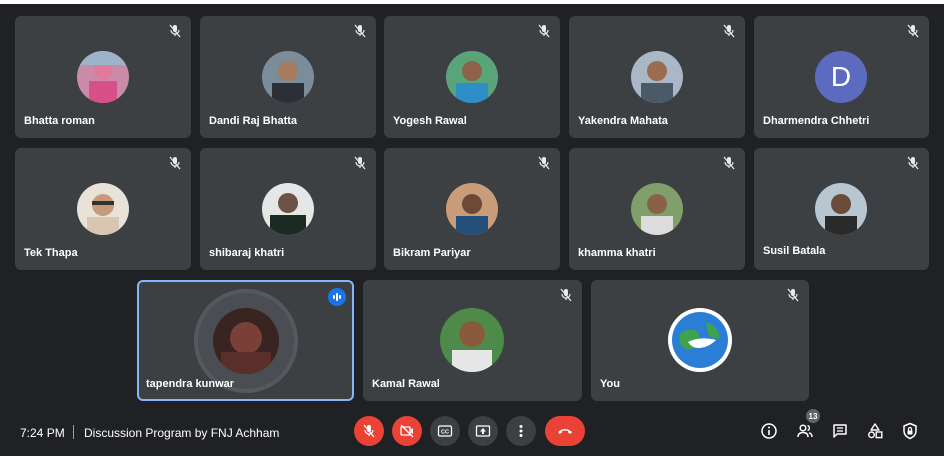 This screenshot has height=456, width=944. What do you see at coordinates (813, 416) in the screenshot?
I see `participant-count-badge: 13` at bounding box center [813, 416].